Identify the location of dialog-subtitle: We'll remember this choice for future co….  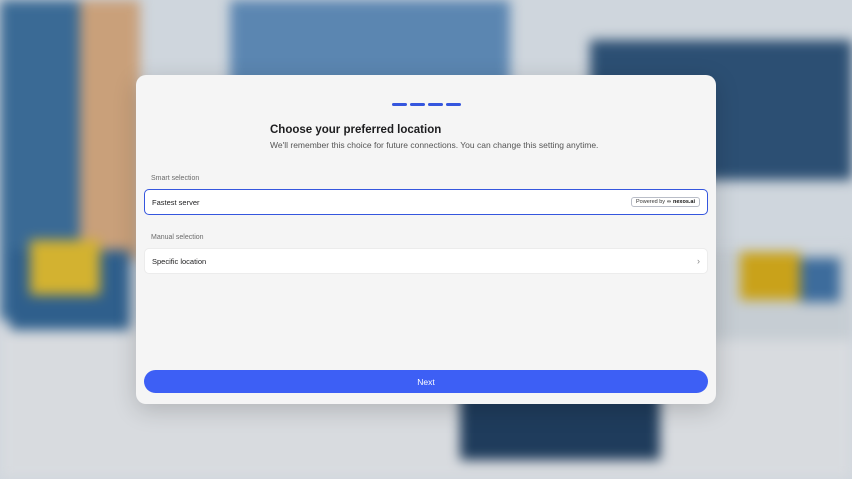
(434, 145).